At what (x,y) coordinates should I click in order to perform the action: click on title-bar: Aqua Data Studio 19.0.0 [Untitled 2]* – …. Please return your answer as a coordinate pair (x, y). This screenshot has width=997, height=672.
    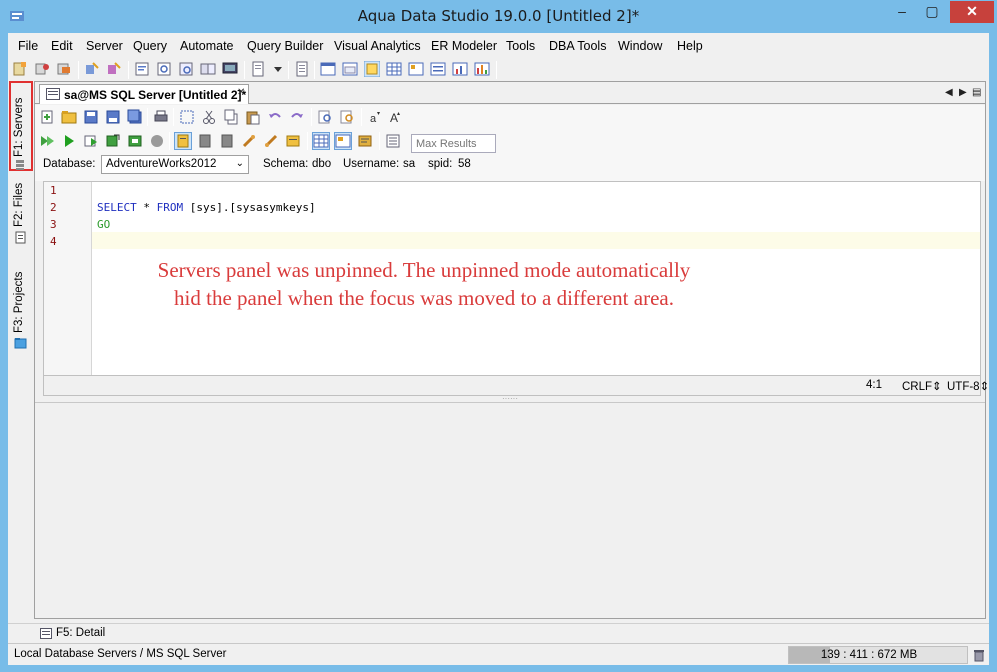
    Looking at the image, I should click on (498, 16).